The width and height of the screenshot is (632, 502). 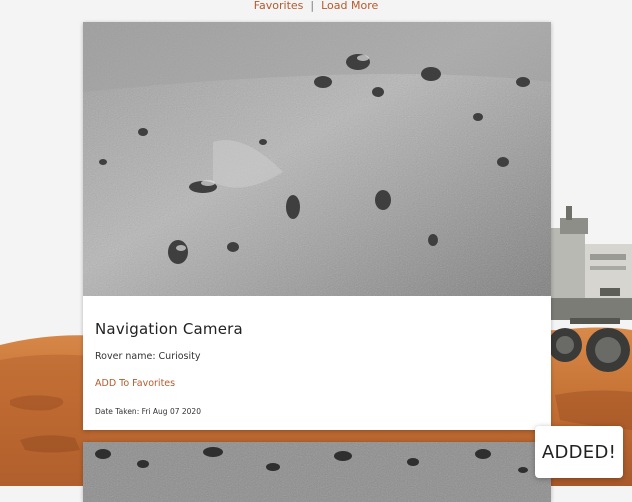 I want to click on toast-message: ADDED!, so click(x=579, y=452).